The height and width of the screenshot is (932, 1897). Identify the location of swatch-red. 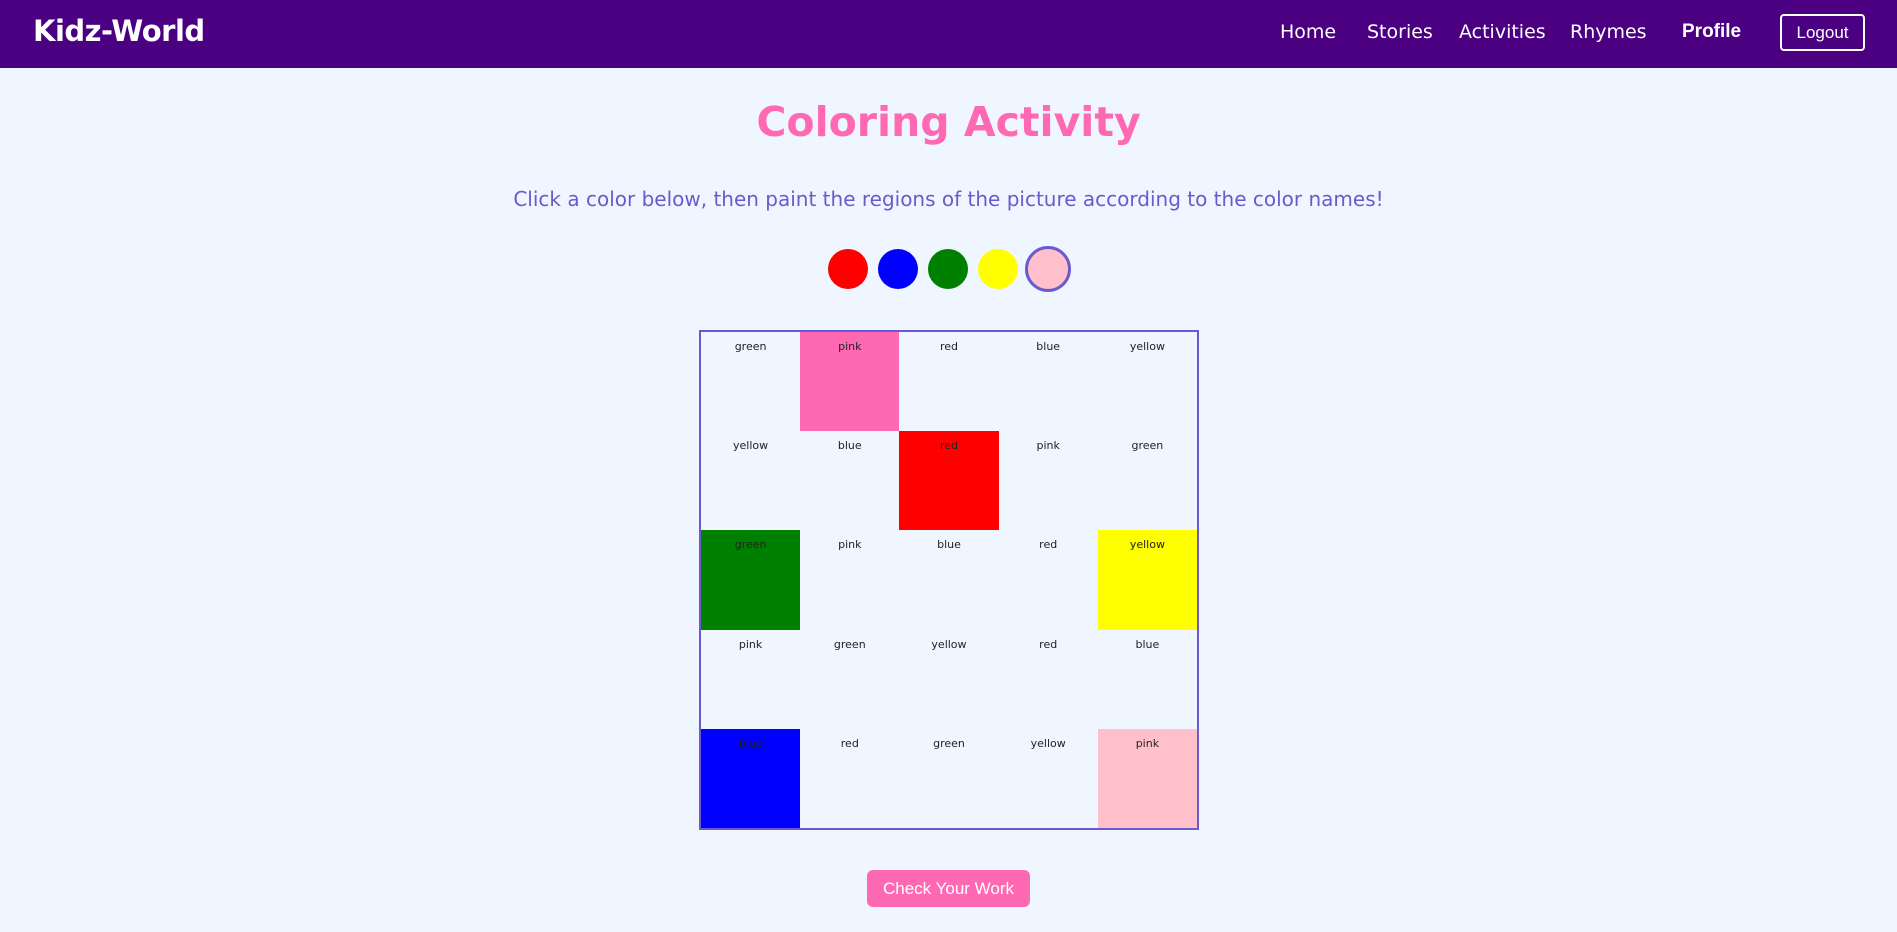
(848, 269).